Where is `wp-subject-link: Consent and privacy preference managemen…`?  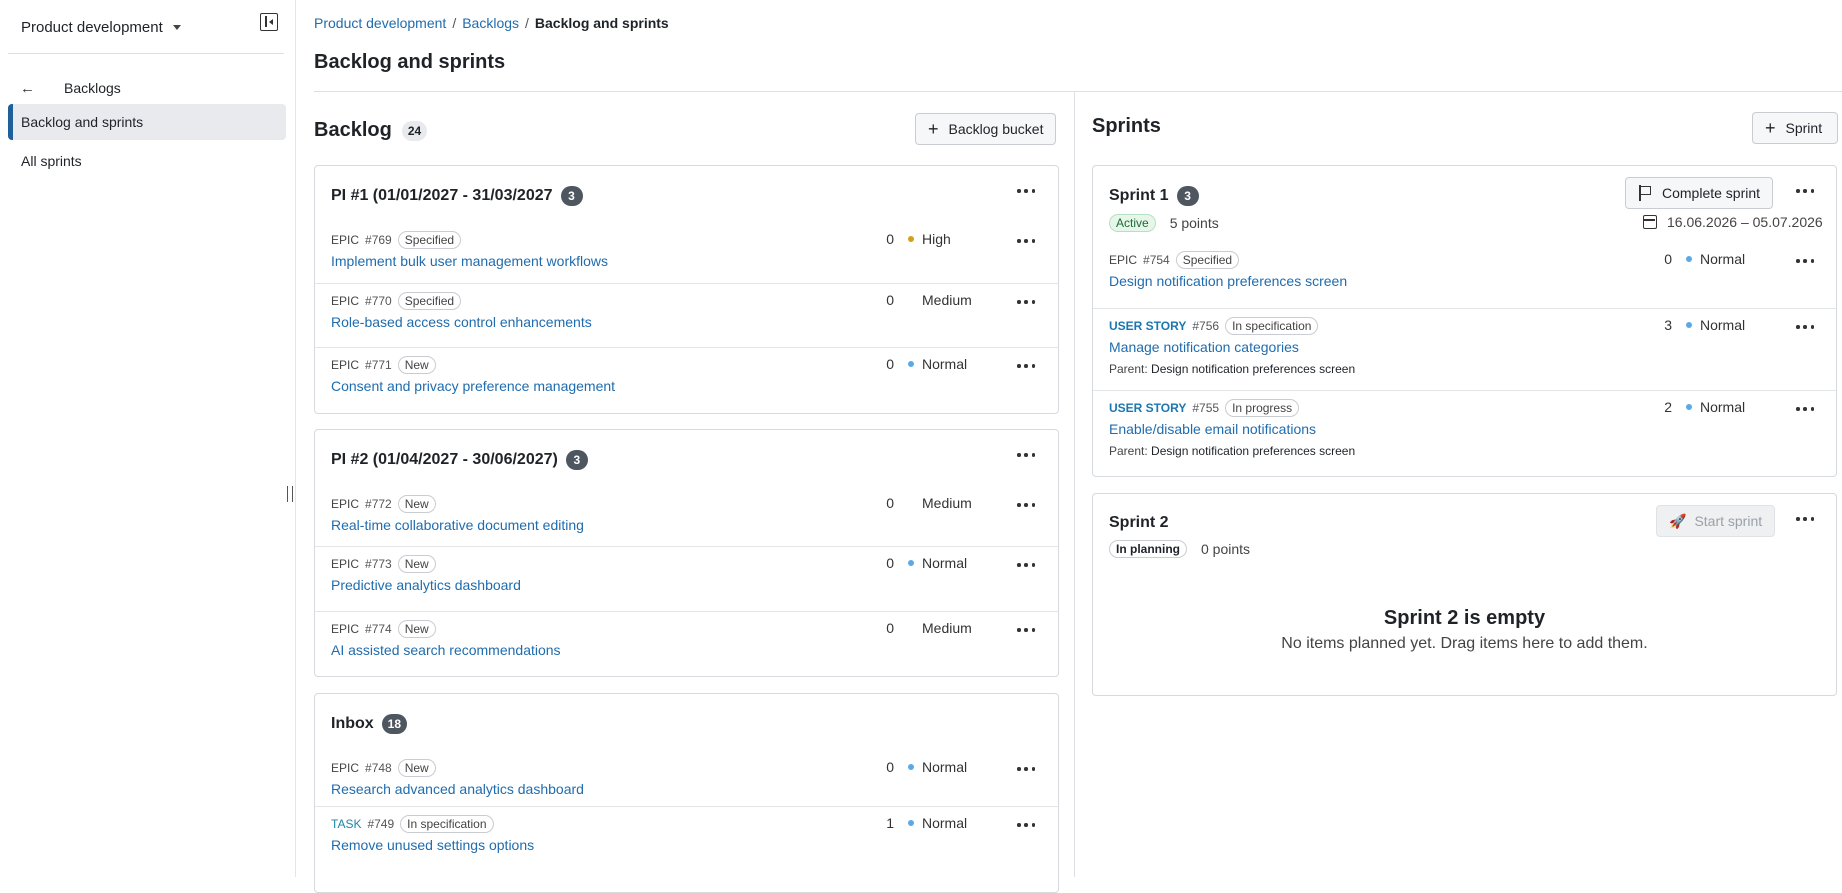
wp-subject-link: Consent and privacy preference managemen… is located at coordinates (473, 386).